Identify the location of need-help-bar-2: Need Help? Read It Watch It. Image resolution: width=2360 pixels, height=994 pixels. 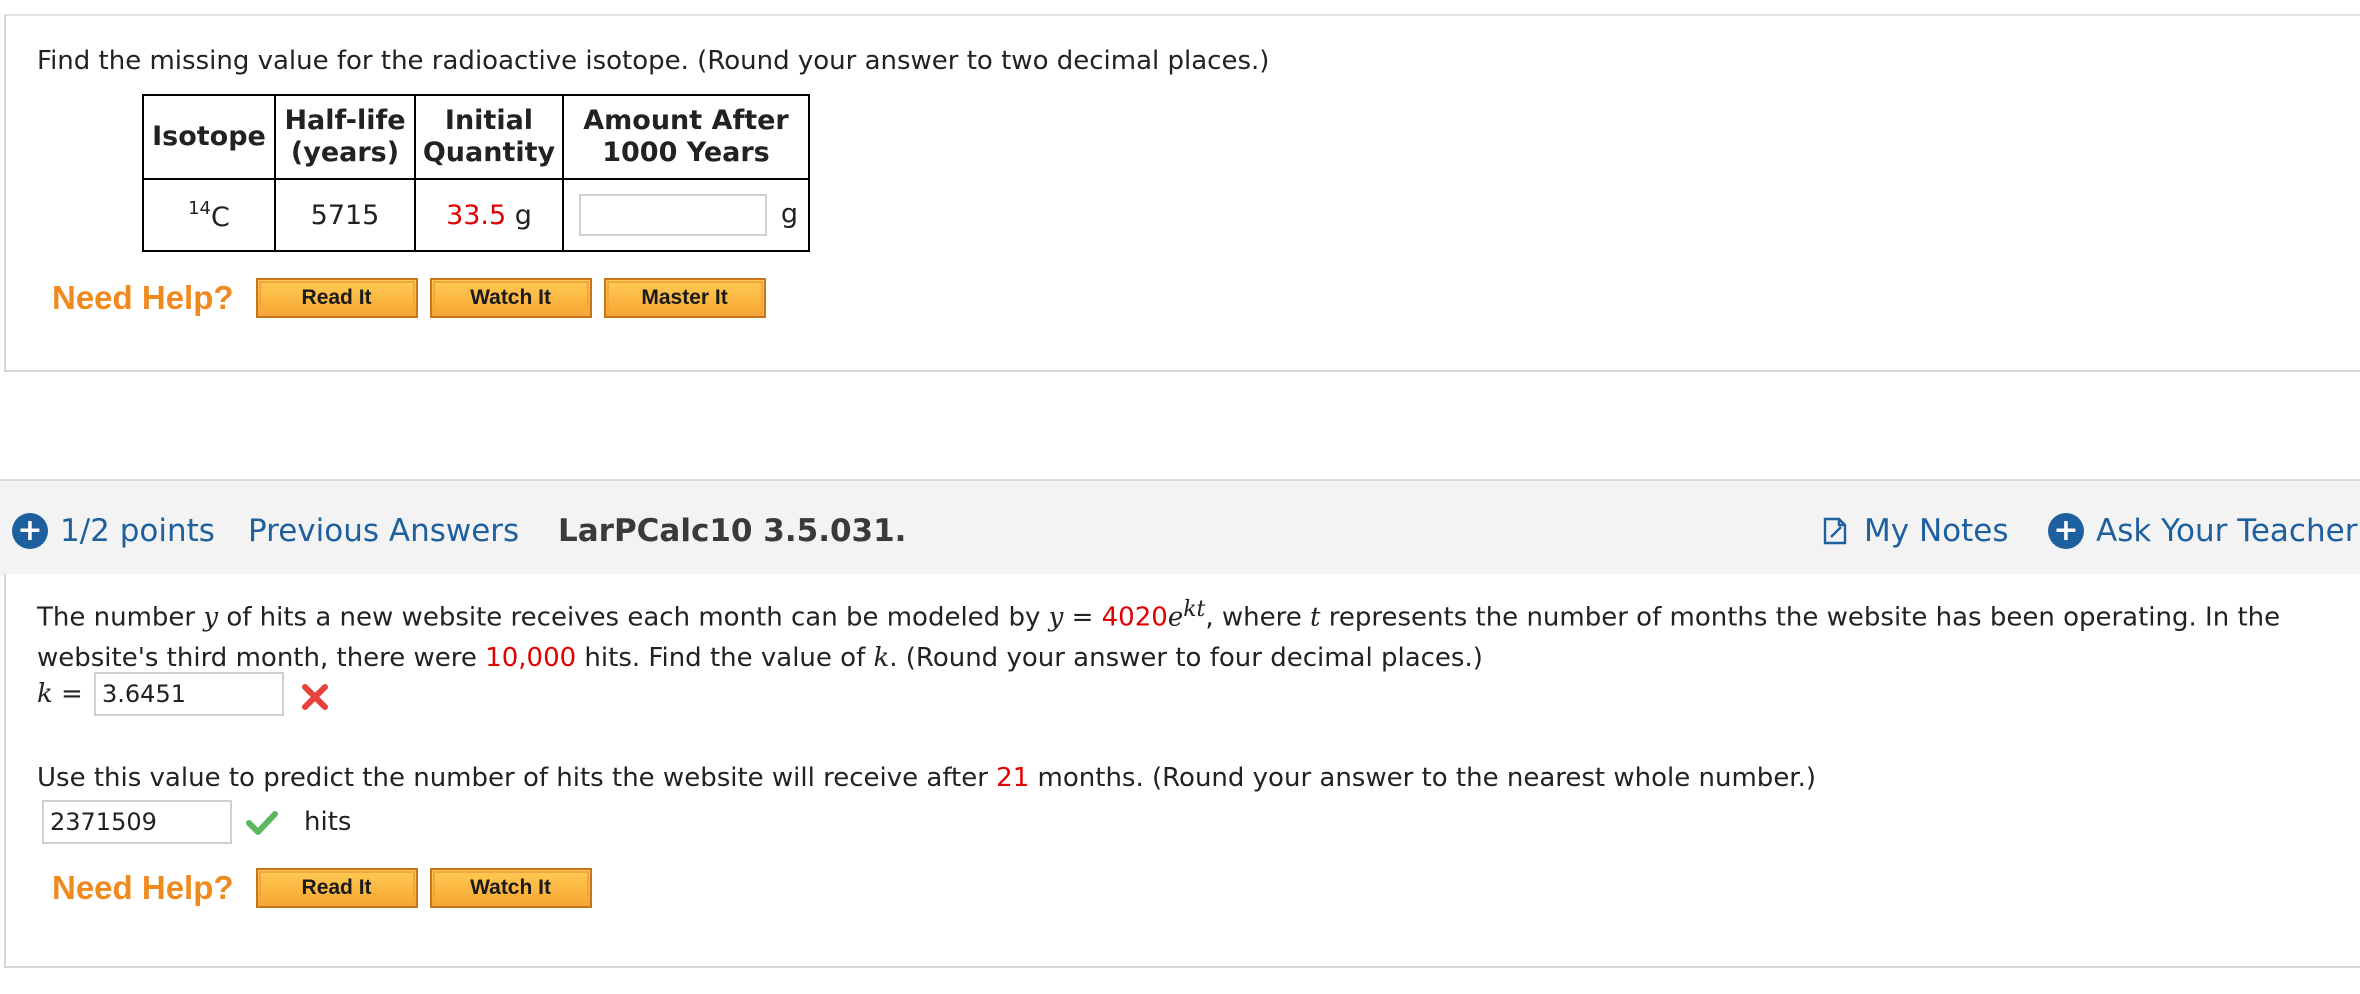
(328, 888).